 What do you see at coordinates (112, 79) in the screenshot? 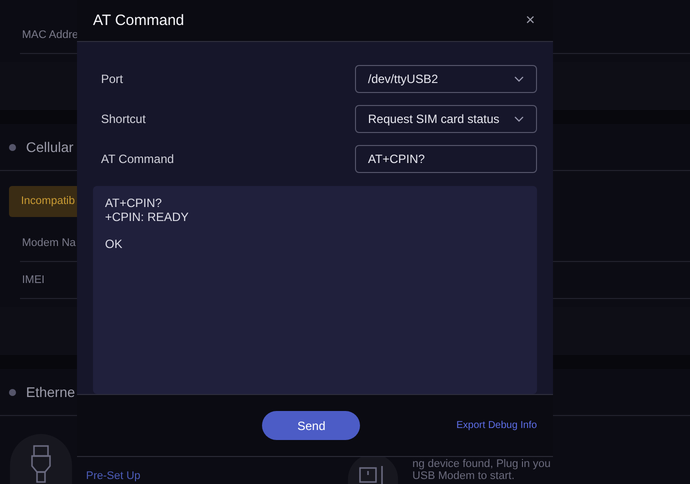
I see `field-label: Port` at bounding box center [112, 79].